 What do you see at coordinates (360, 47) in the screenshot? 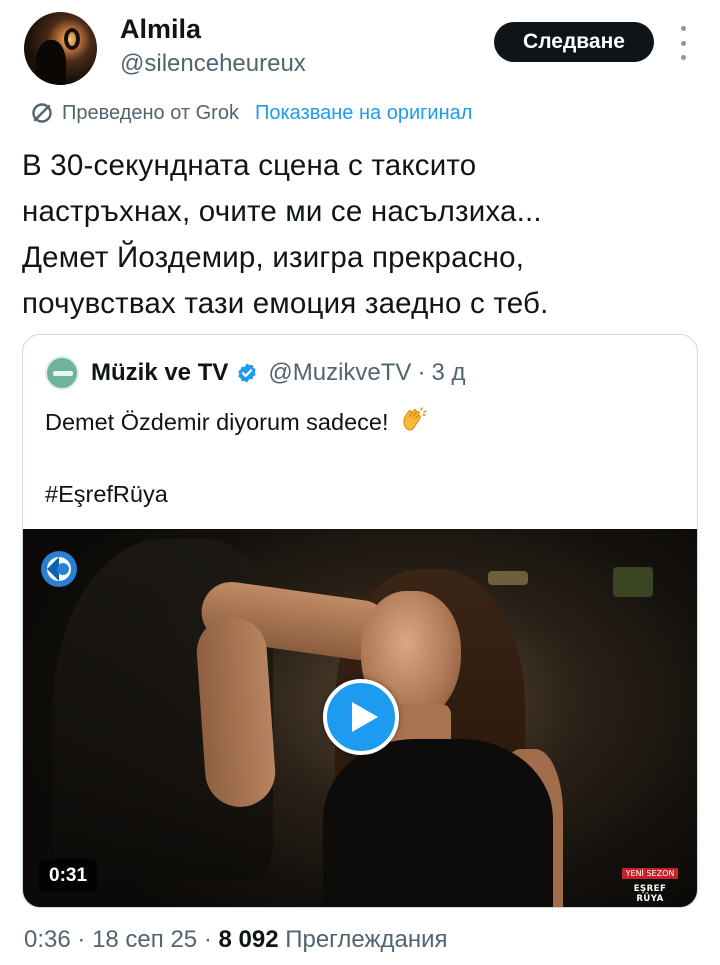
I see `post-header: Almila @silenceheureux Следване` at bounding box center [360, 47].